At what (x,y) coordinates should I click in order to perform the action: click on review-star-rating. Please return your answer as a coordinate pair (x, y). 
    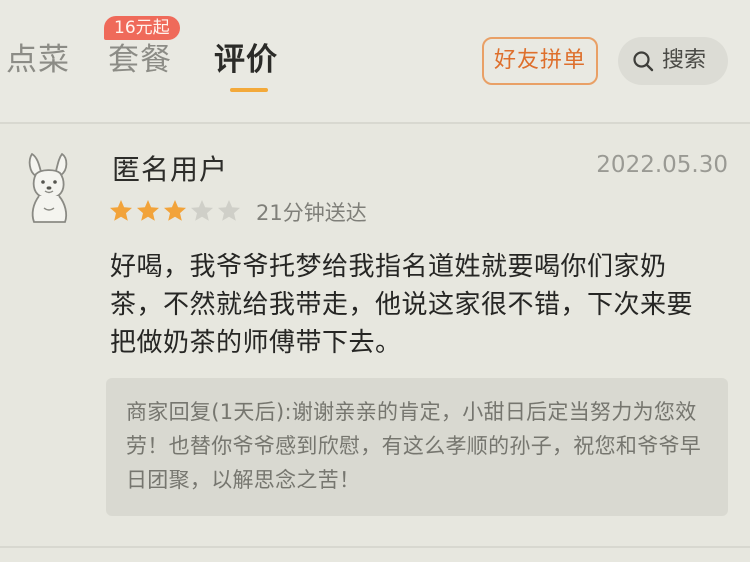
    Looking at the image, I should click on (175, 211).